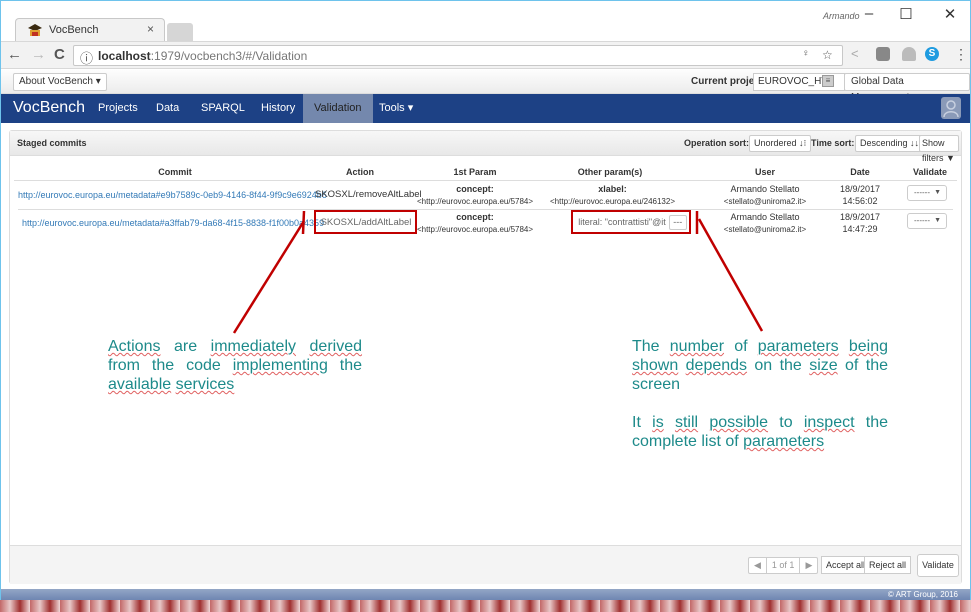 Image resolution: width=971 pixels, height=612 pixels. I want to click on copyright-text: © ART Group, 2016, so click(922, 594).